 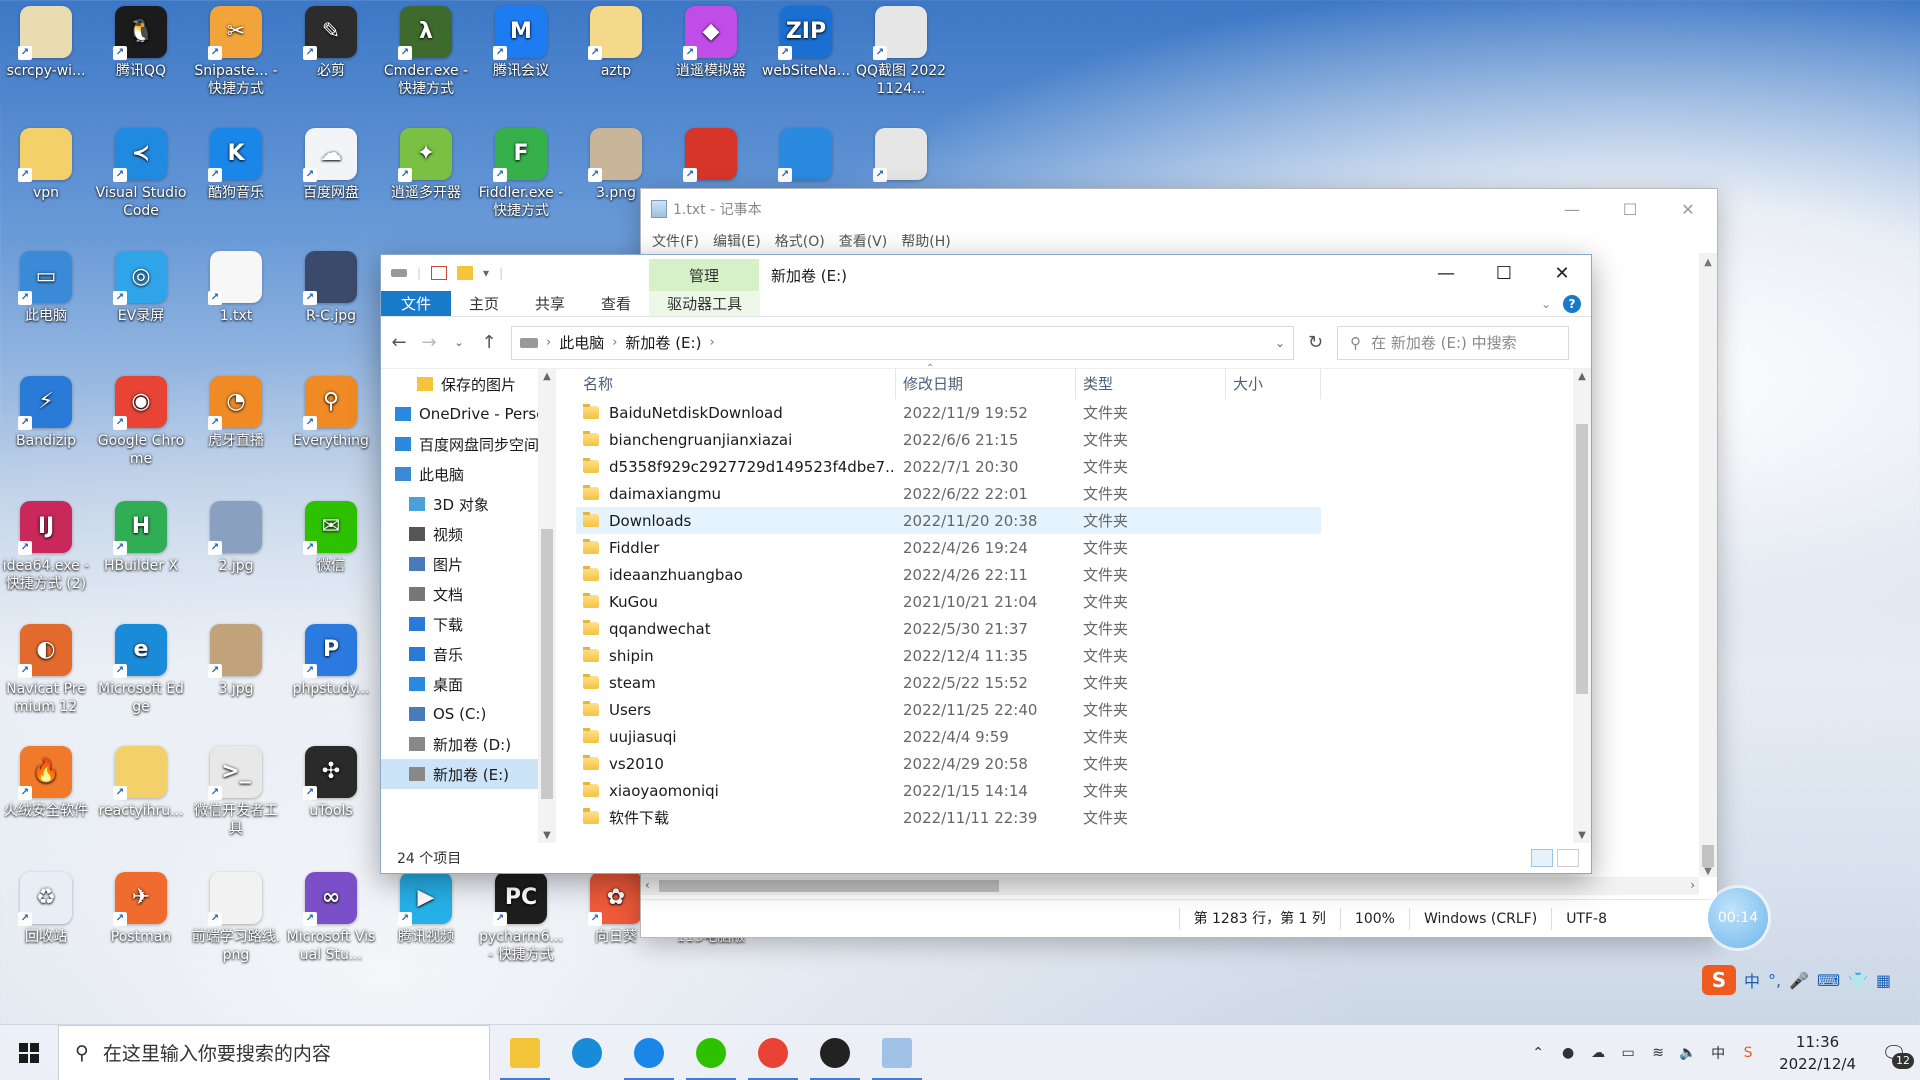 I want to click on desktop-icon: ✈ Postman, so click(x=141, y=906).